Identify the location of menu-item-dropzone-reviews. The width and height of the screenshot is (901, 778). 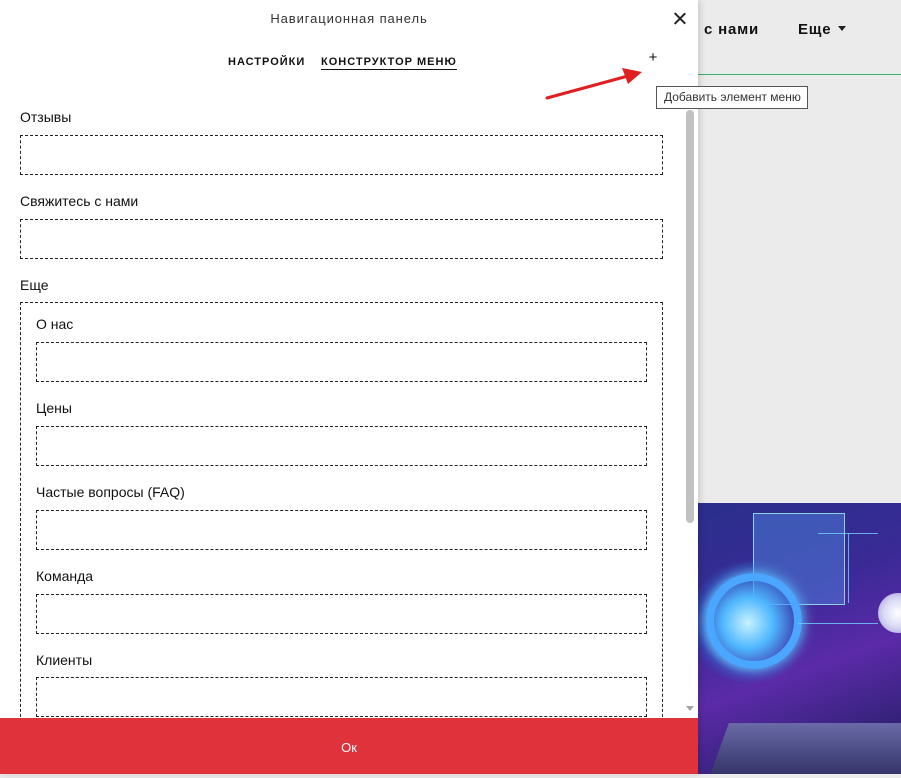
(341, 155).